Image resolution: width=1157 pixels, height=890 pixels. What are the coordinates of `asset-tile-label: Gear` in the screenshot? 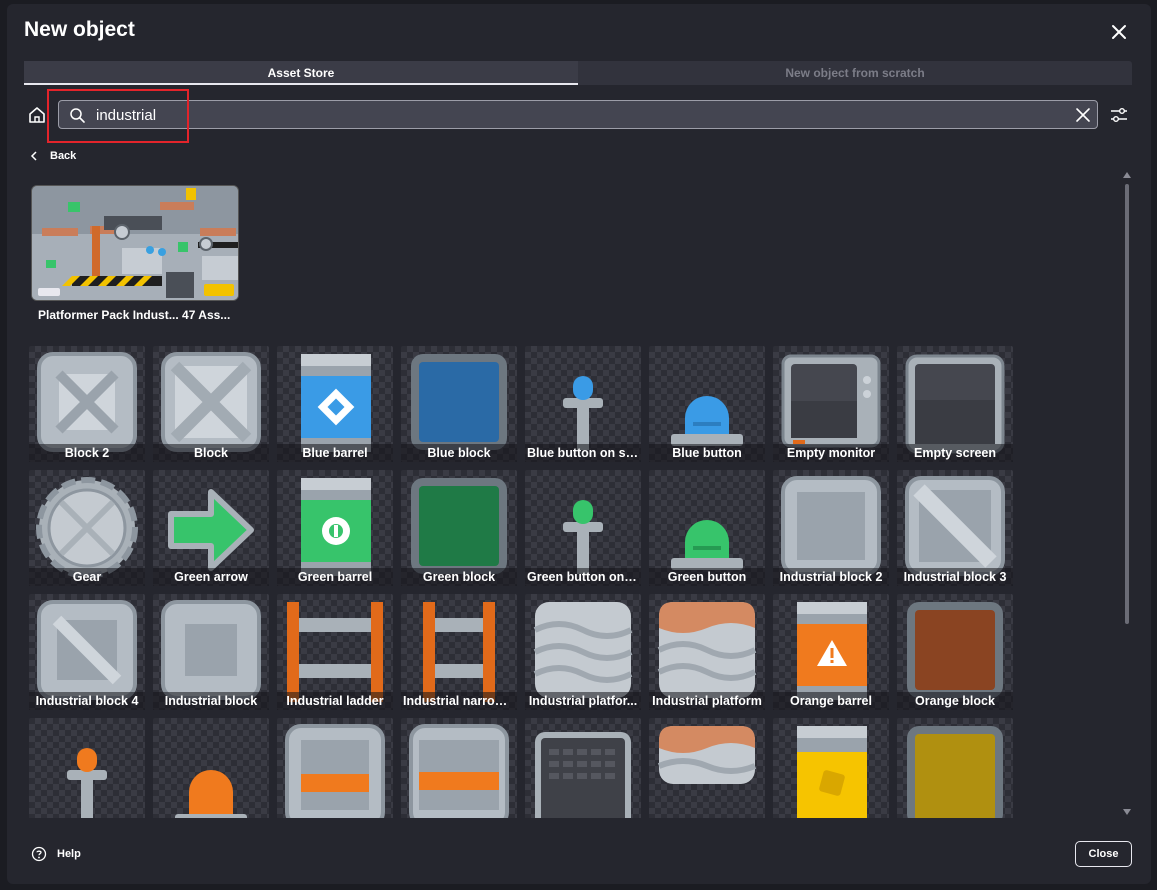 It's located at (87, 577).